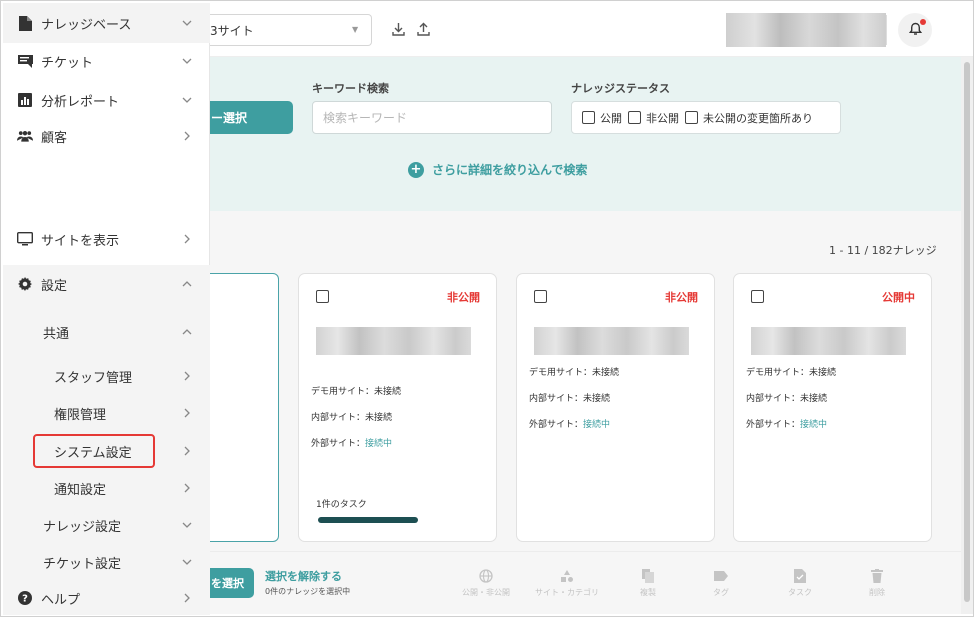  Describe the element at coordinates (106, 332) in the screenshot. I see `sidebar-item-common: 共通` at that location.